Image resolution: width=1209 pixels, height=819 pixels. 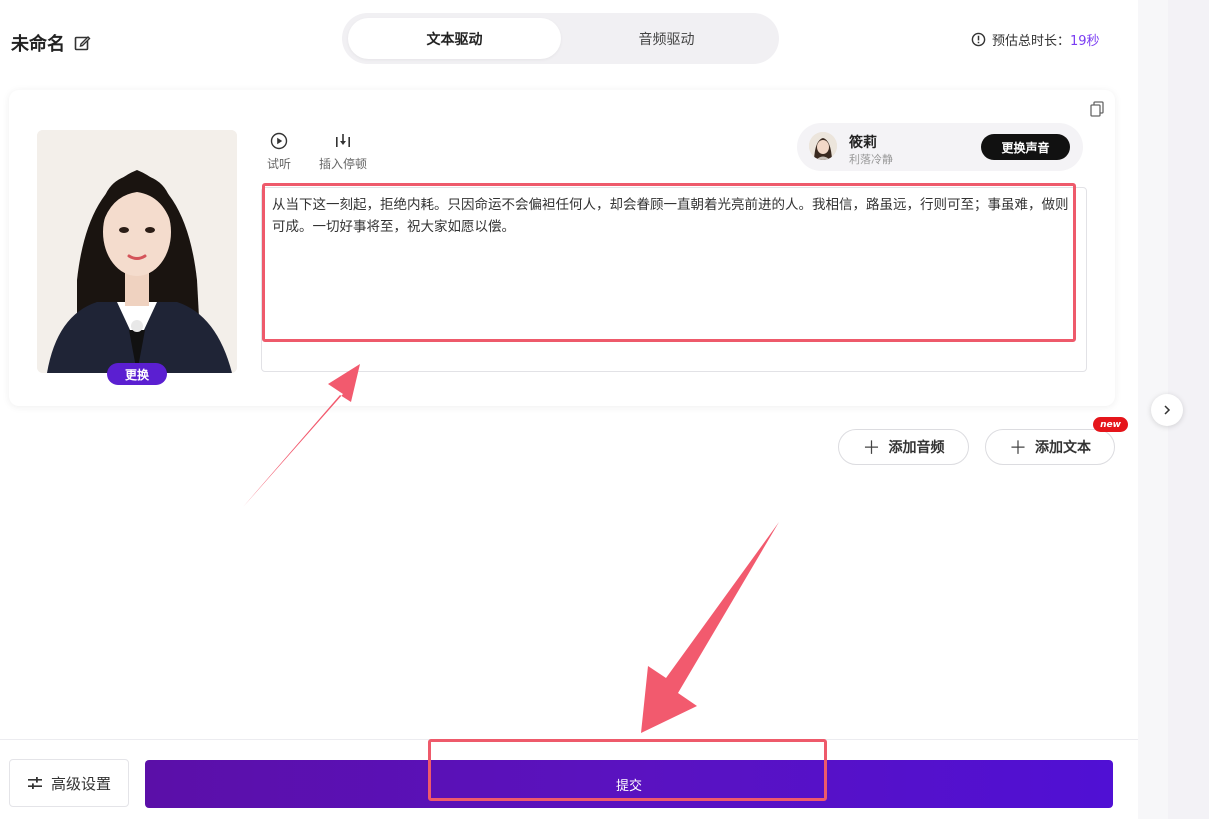 I want to click on avatar-portrait, so click(x=137, y=251).